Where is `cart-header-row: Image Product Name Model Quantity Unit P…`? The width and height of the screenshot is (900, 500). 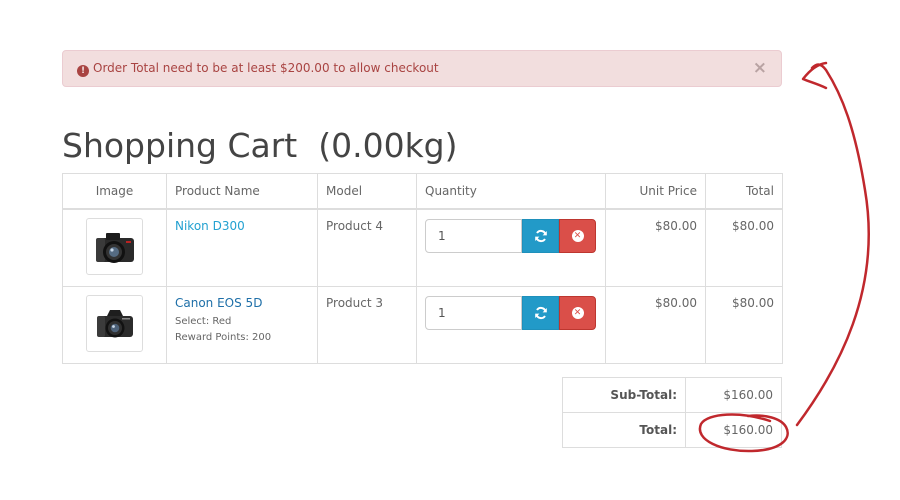
cart-header-row: Image Product Name Model Quantity Unit P… is located at coordinates (422, 191).